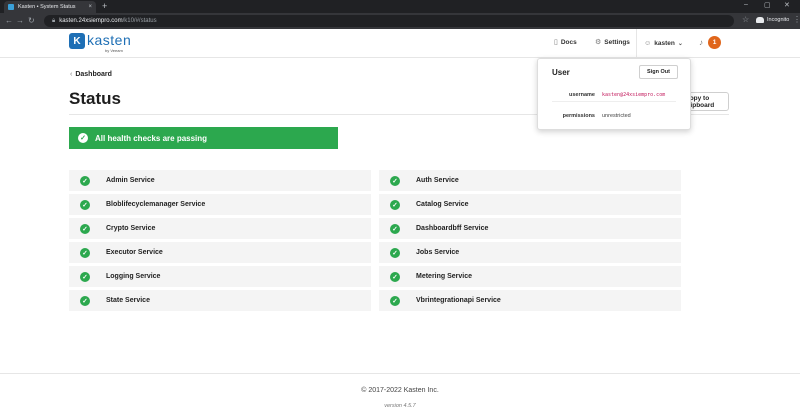 The width and height of the screenshot is (800, 413). Describe the element at coordinates (31, 20) in the screenshot. I see `reload-icon: ↻` at that location.